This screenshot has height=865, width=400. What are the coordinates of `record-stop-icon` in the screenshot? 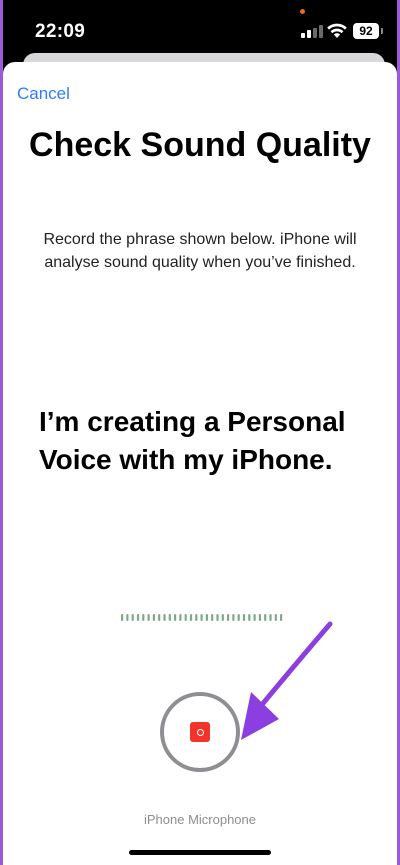 It's located at (200, 732).